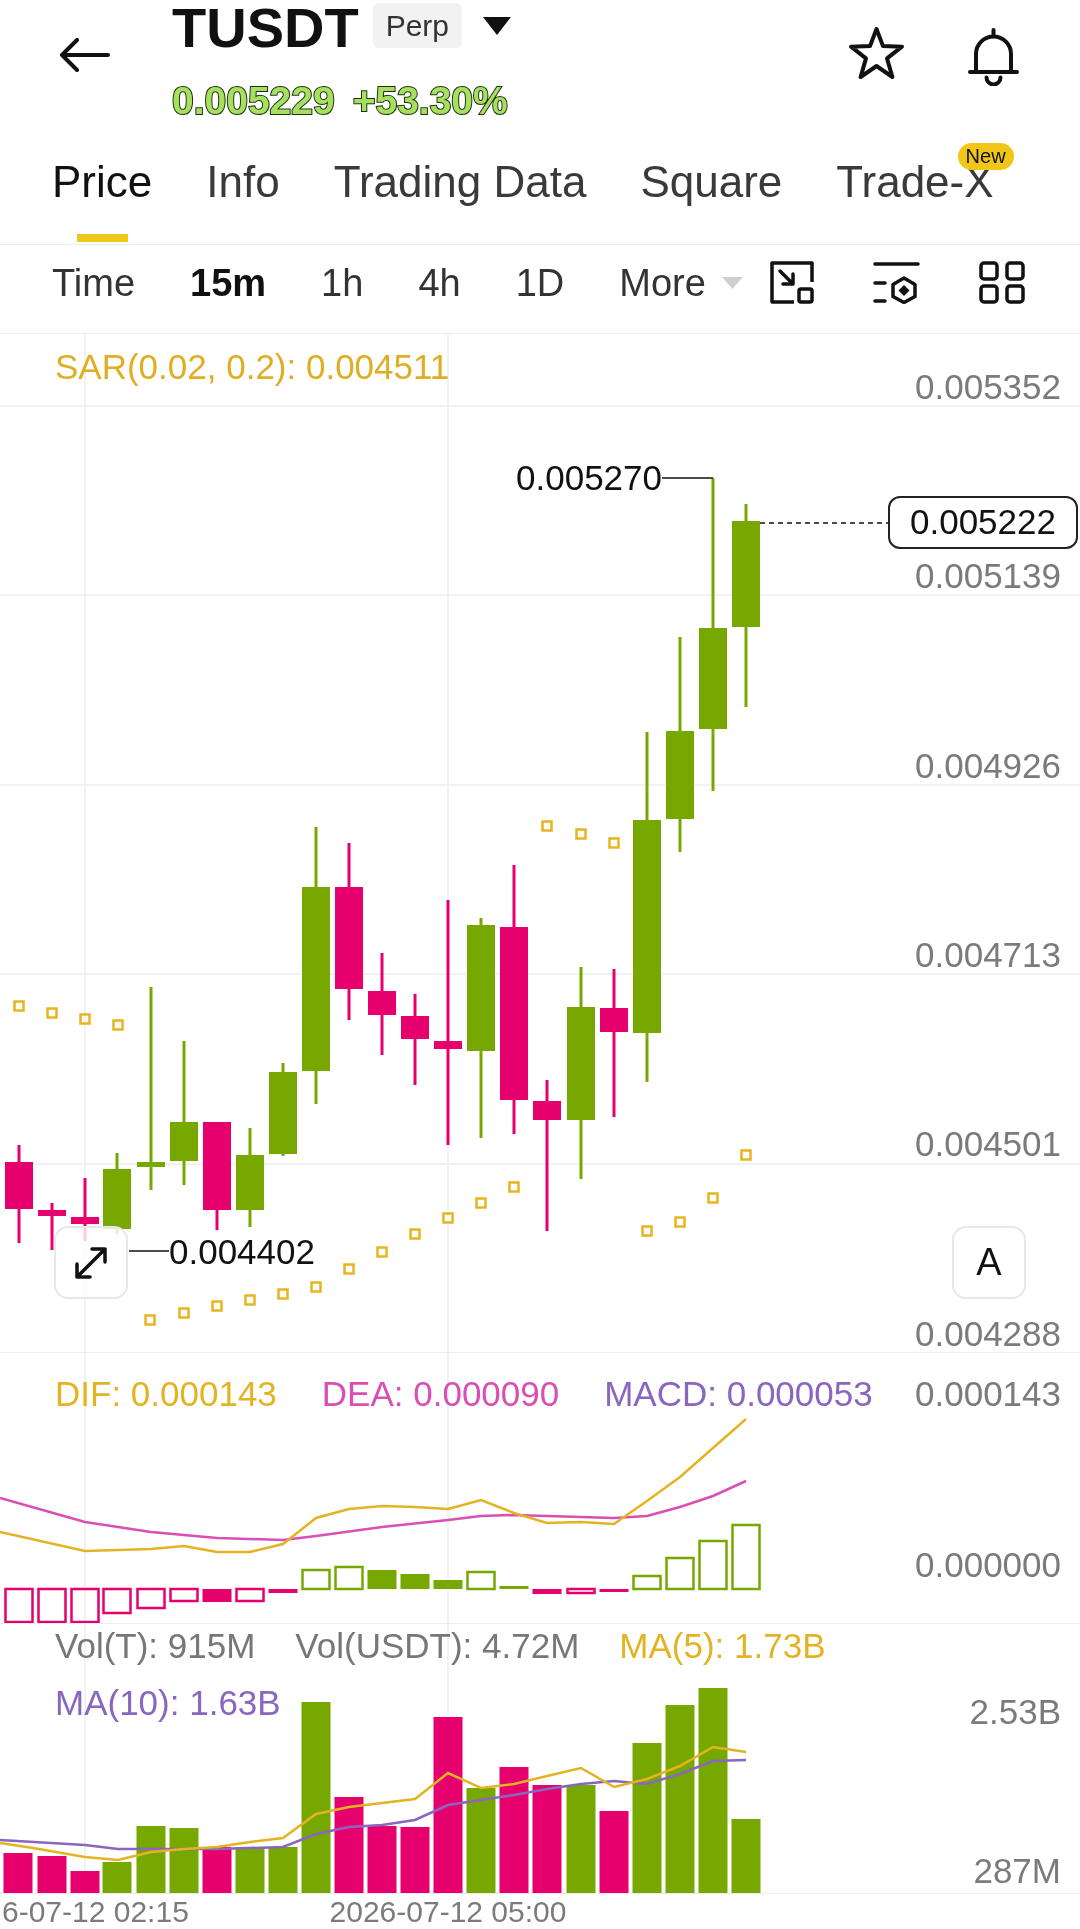 The height and width of the screenshot is (1929, 1080). Describe the element at coordinates (95, 1911) in the screenshot. I see `time-axis-label: 6-07-12 02:15` at that location.